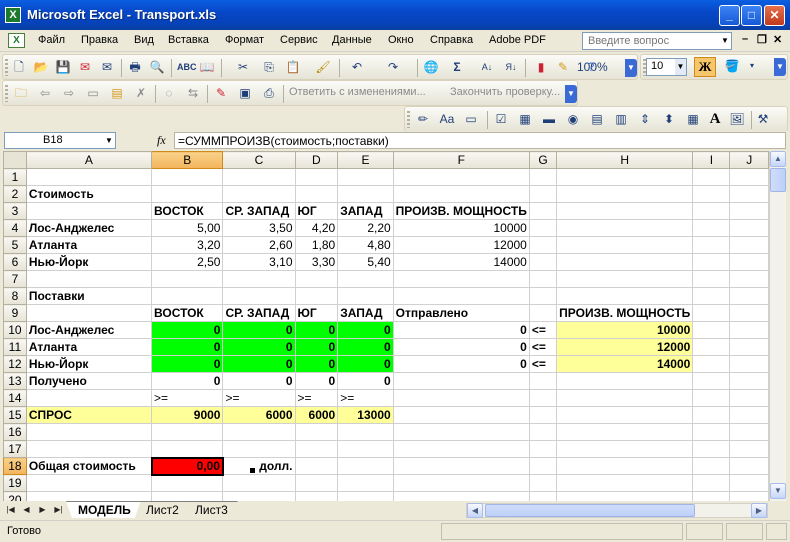 The image size is (790, 542). I want to click on scroll-right-icon: ▶, so click(759, 510).